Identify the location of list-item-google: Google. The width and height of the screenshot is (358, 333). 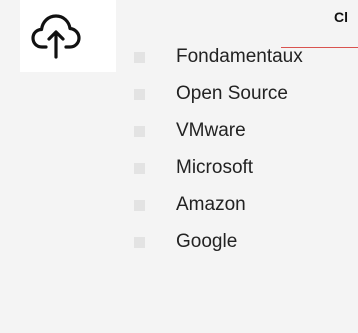
(150, 238).